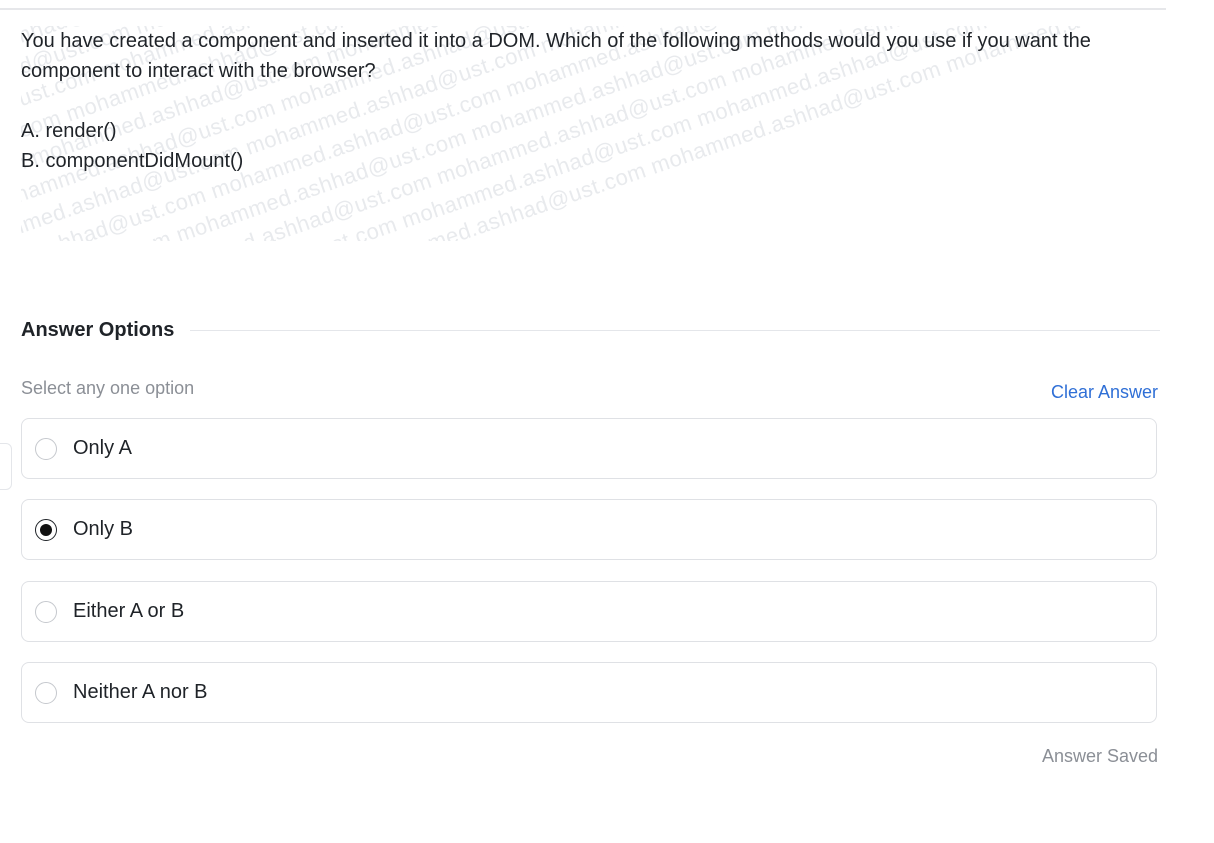 This screenshot has width=1214, height=843. Describe the element at coordinates (103, 529) in the screenshot. I see `option-label: Only B` at that location.